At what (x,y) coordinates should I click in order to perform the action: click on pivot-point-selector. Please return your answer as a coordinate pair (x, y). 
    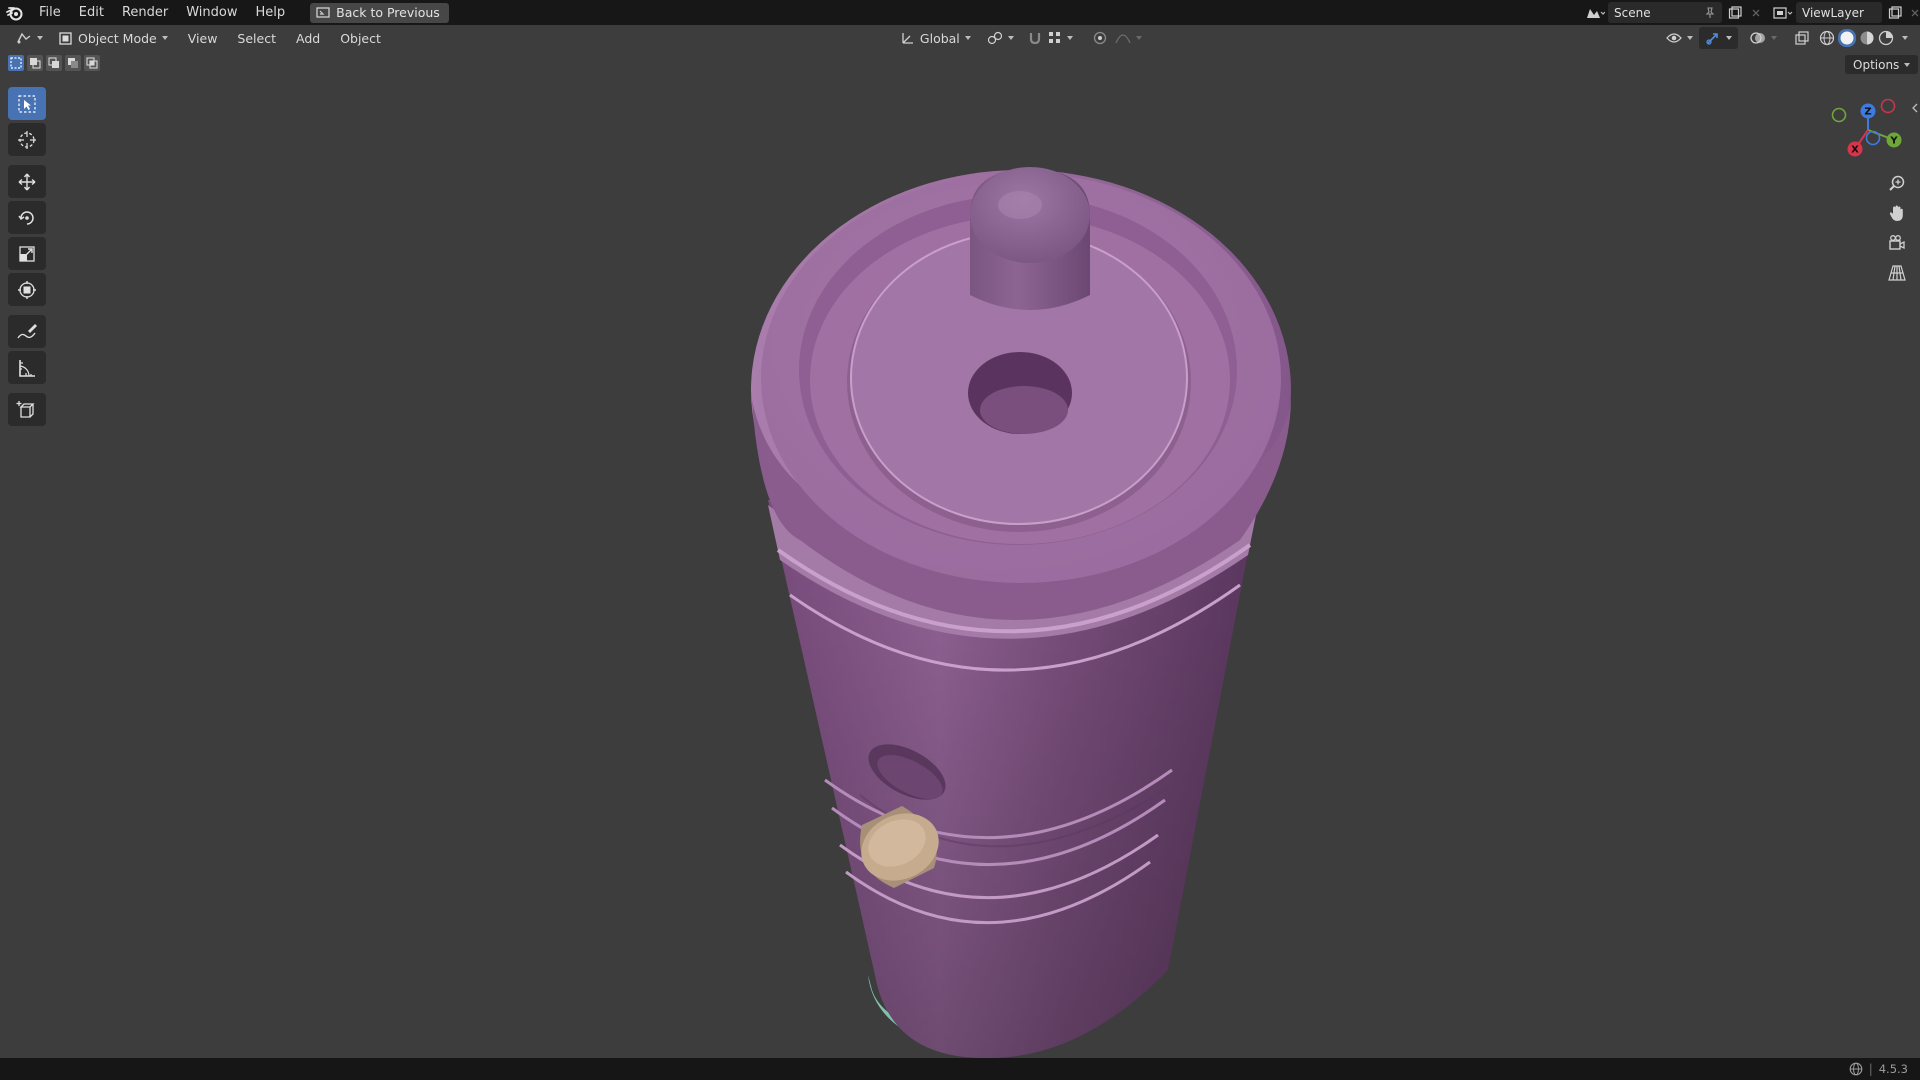
    Looking at the image, I should click on (1000, 38).